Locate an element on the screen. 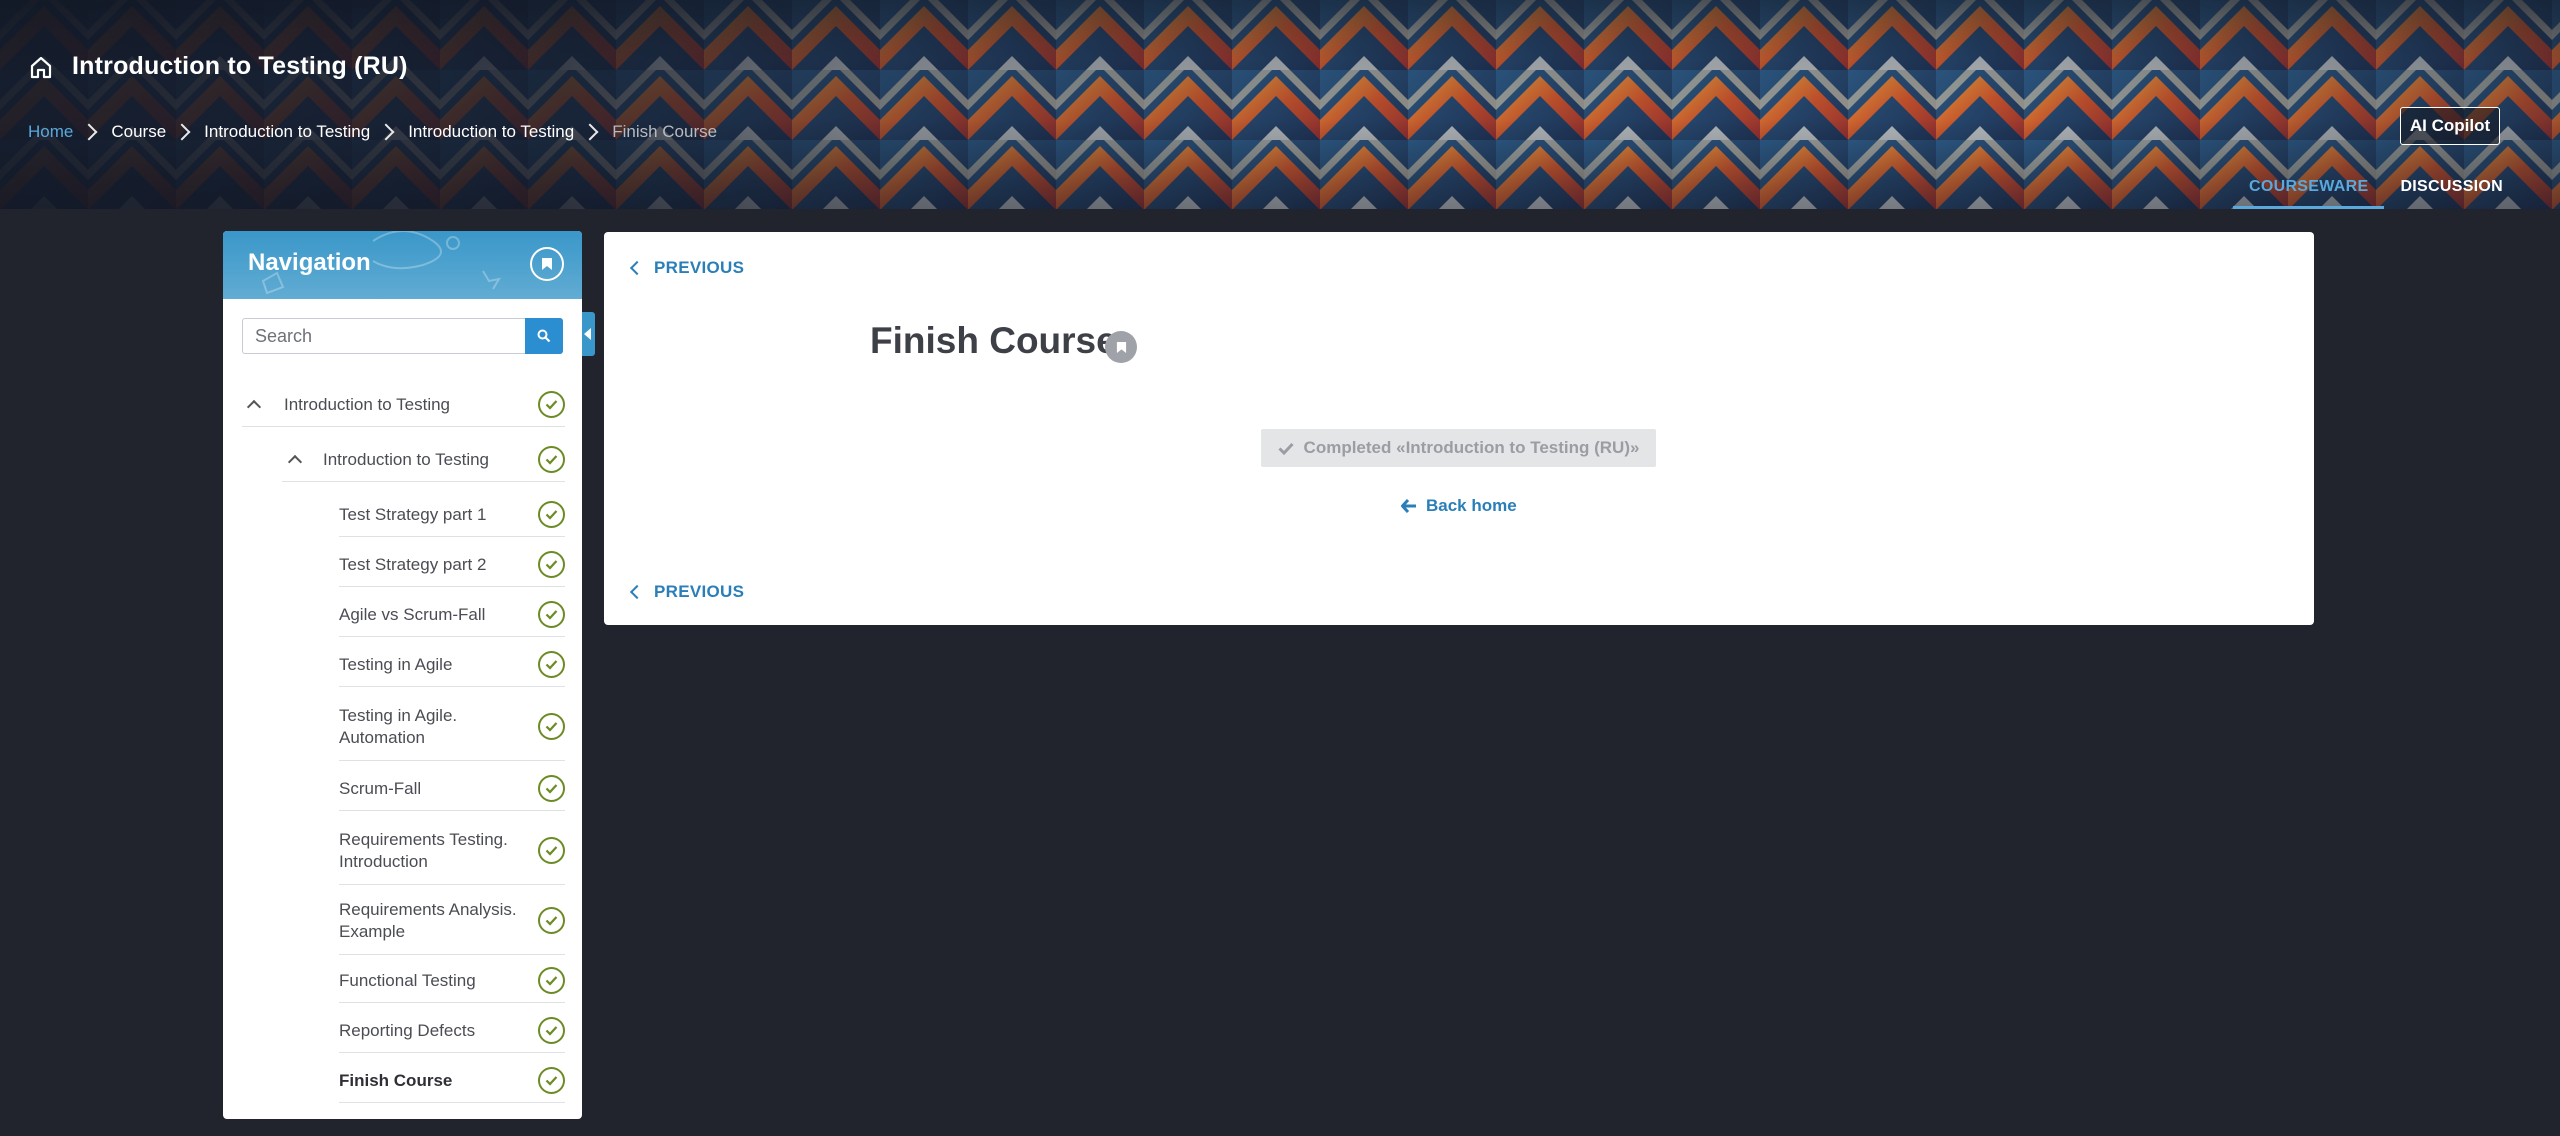 The width and height of the screenshot is (2560, 1136). breadcrumb-home: Home is located at coordinates (50, 132).